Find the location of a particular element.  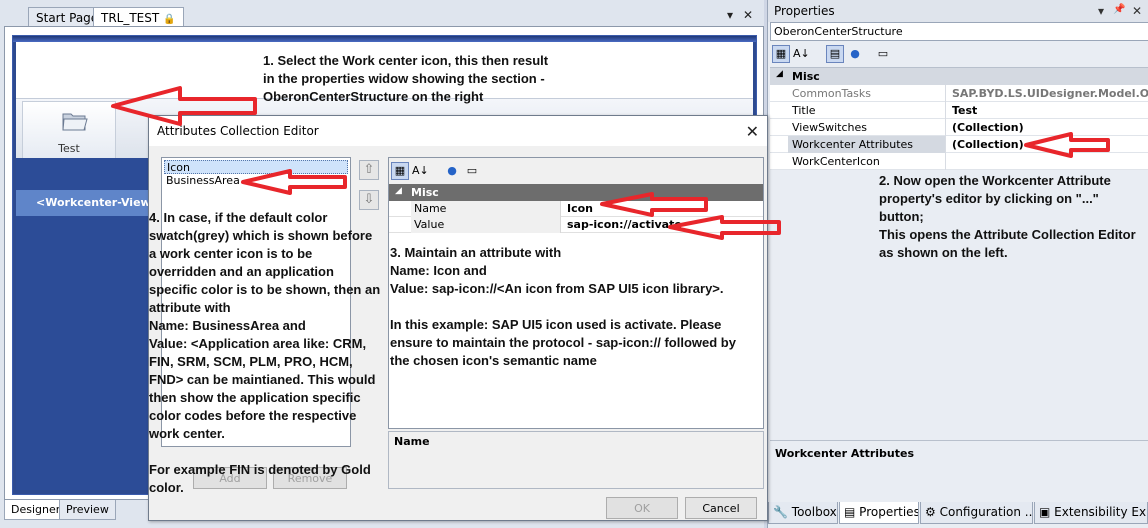

cancel-button: Cancel is located at coordinates (721, 508).